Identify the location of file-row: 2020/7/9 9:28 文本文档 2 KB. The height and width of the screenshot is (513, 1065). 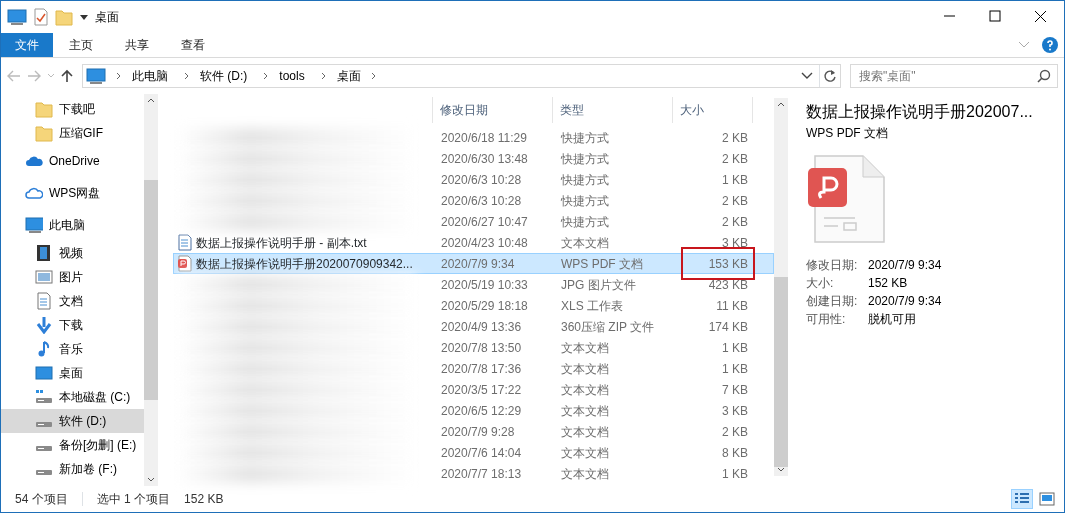
(473, 431).